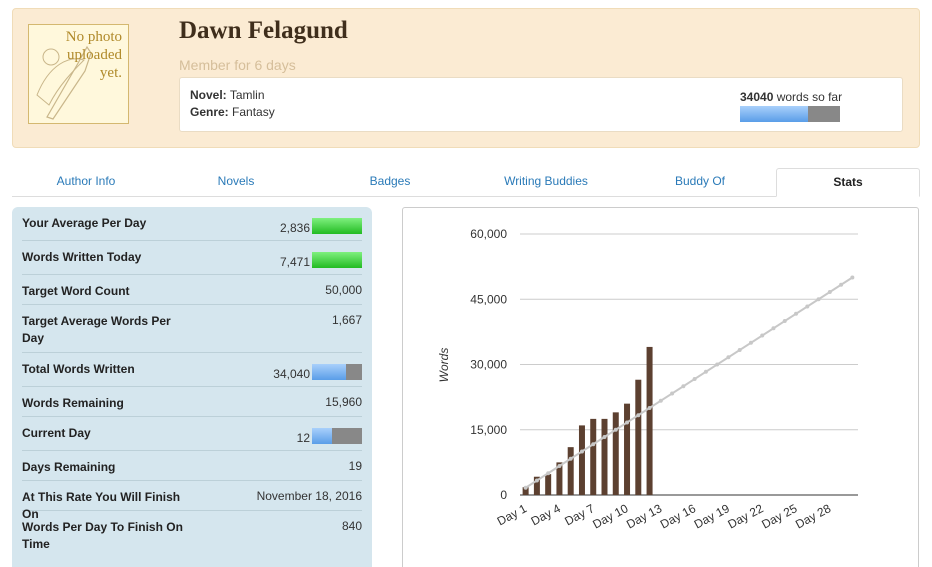 The width and height of the screenshot is (932, 567). What do you see at coordinates (227, 95) in the screenshot?
I see `novel-line: Novel: Tamlin` at bounding box center [227, 95].